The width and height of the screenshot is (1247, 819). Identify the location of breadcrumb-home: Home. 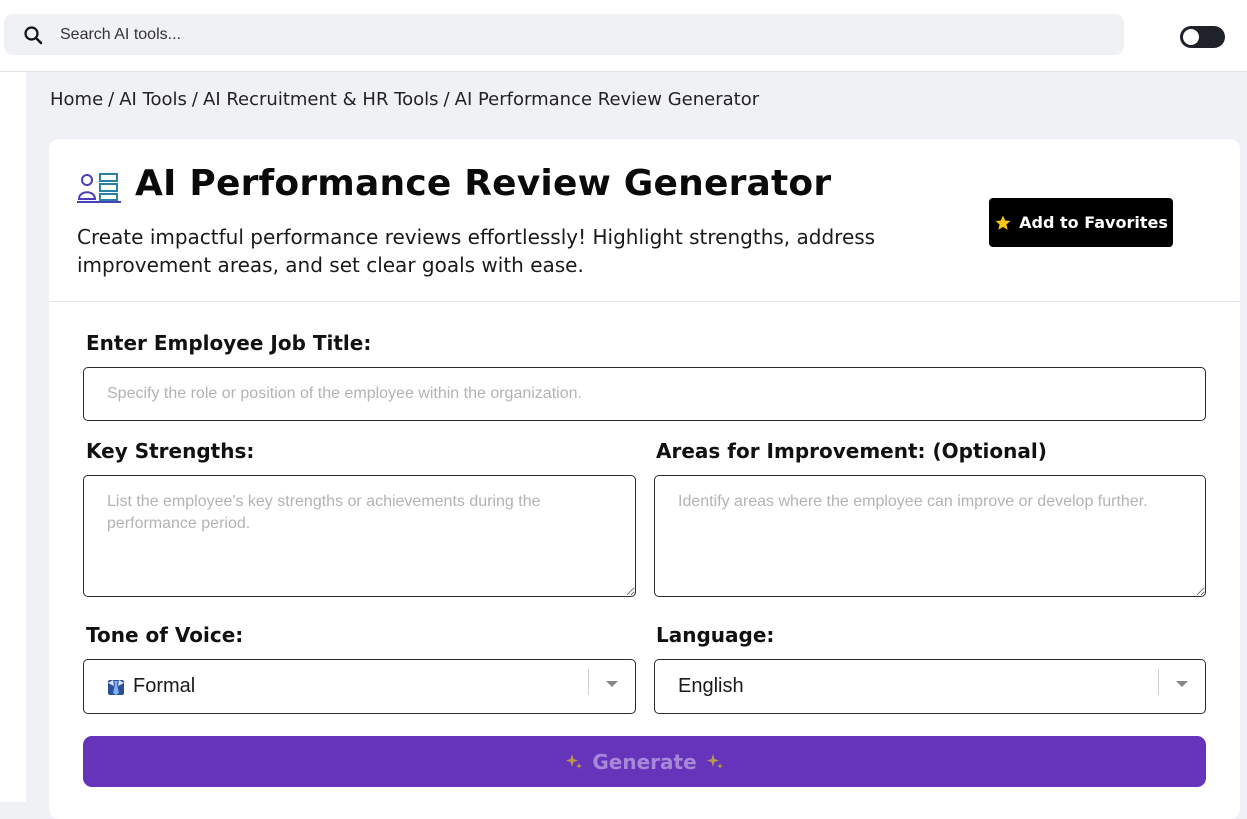
(76, 99).